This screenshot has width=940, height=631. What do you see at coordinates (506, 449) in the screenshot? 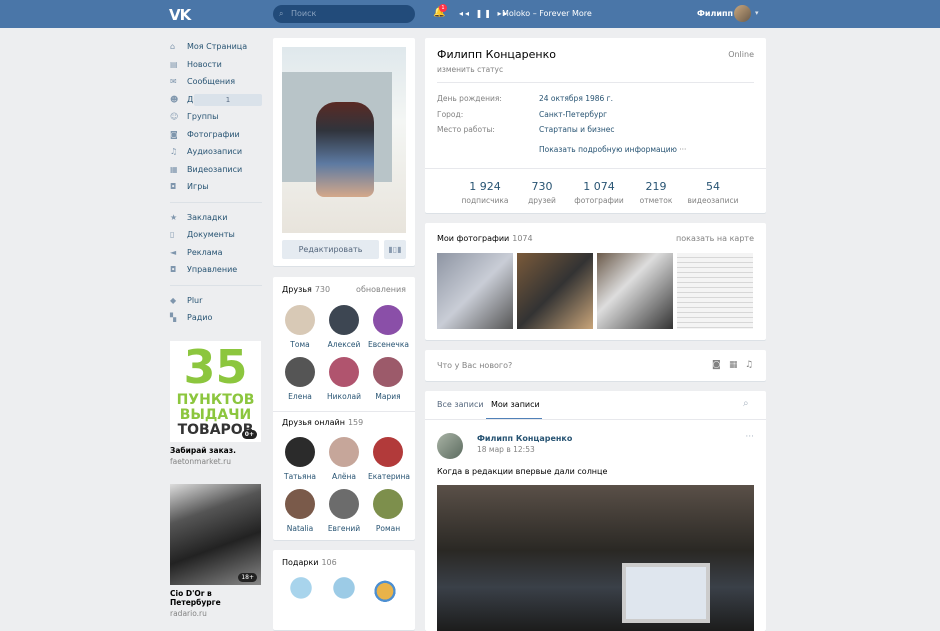
I see `post-date: 18 мар в 12:53` at bounding box center [506, 449].